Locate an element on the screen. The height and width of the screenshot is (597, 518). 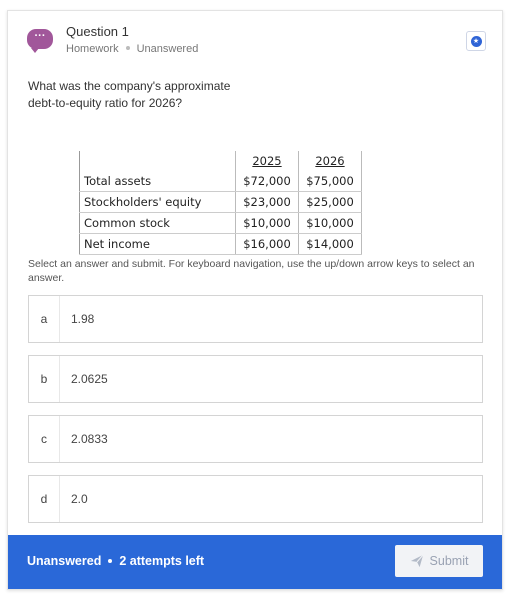
attempt-status: Unanswered 2 attempts left is located at coordinates (115, 561).